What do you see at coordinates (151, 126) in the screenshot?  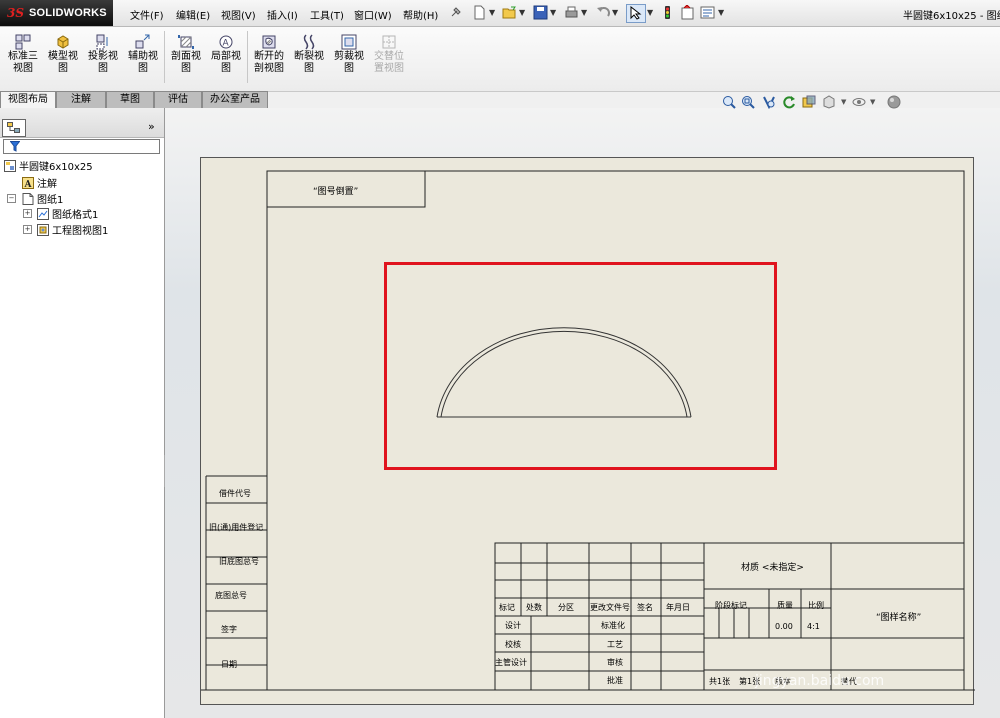 I see `collapse-panel-button: »` at bounding box center [151, 126].